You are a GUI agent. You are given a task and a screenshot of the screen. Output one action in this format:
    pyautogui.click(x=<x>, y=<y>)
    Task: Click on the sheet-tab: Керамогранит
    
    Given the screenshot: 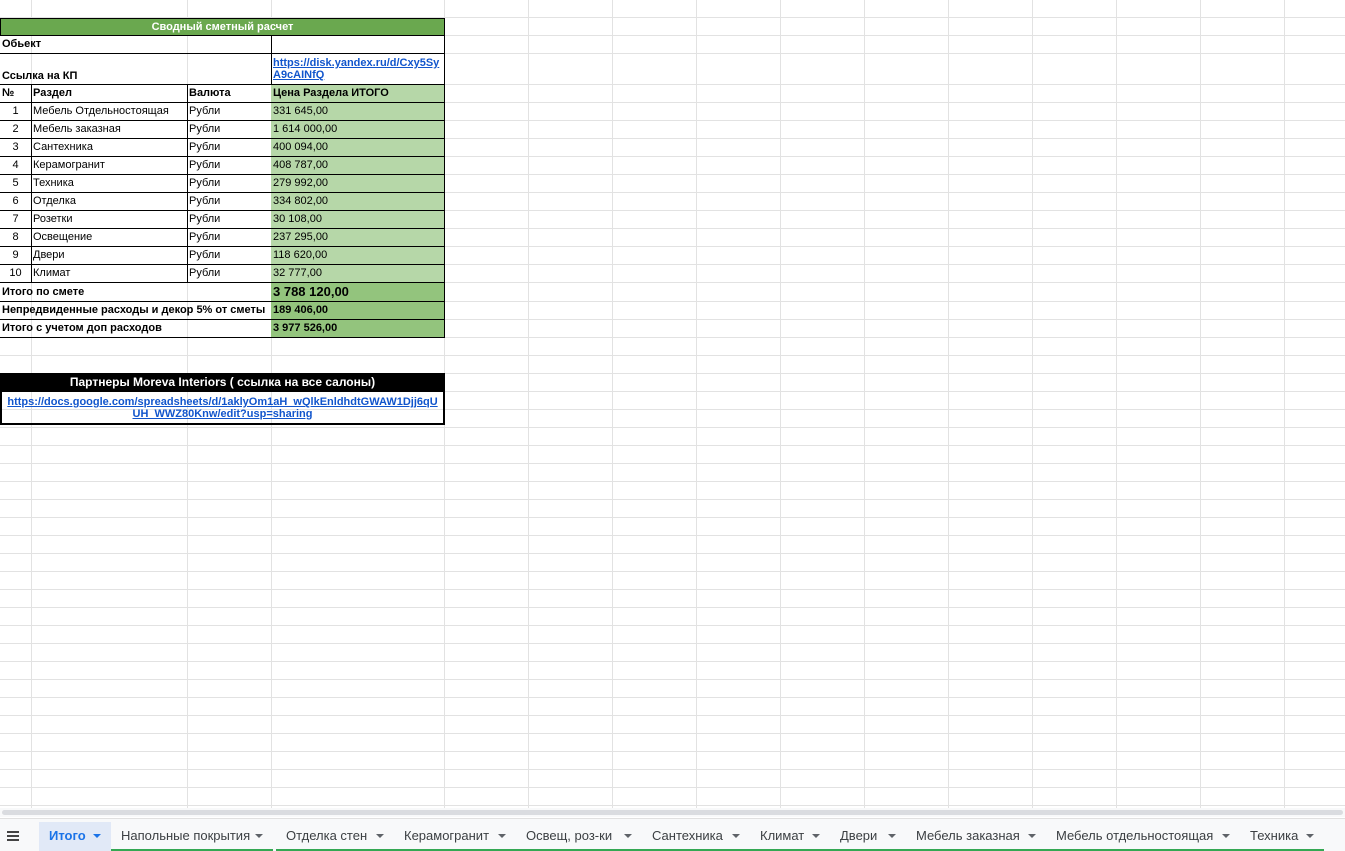 What is the action you would take?
    pyautogui.click(x=455, y=836)
    